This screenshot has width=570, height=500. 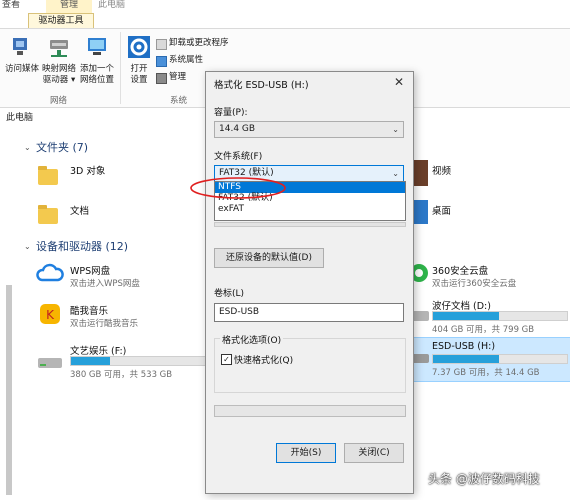 I want to click on system-properties-label: 系统属性, so click(x=186, y=60).